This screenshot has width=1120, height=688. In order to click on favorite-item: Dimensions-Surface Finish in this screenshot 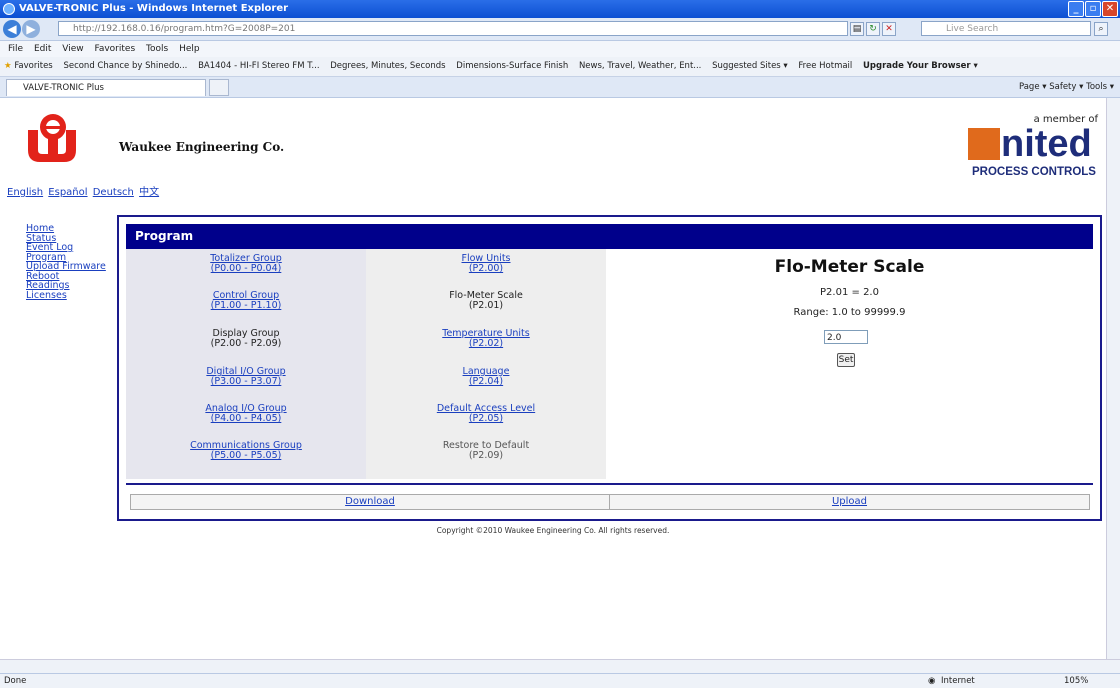, I will do `click(512, 66)`.